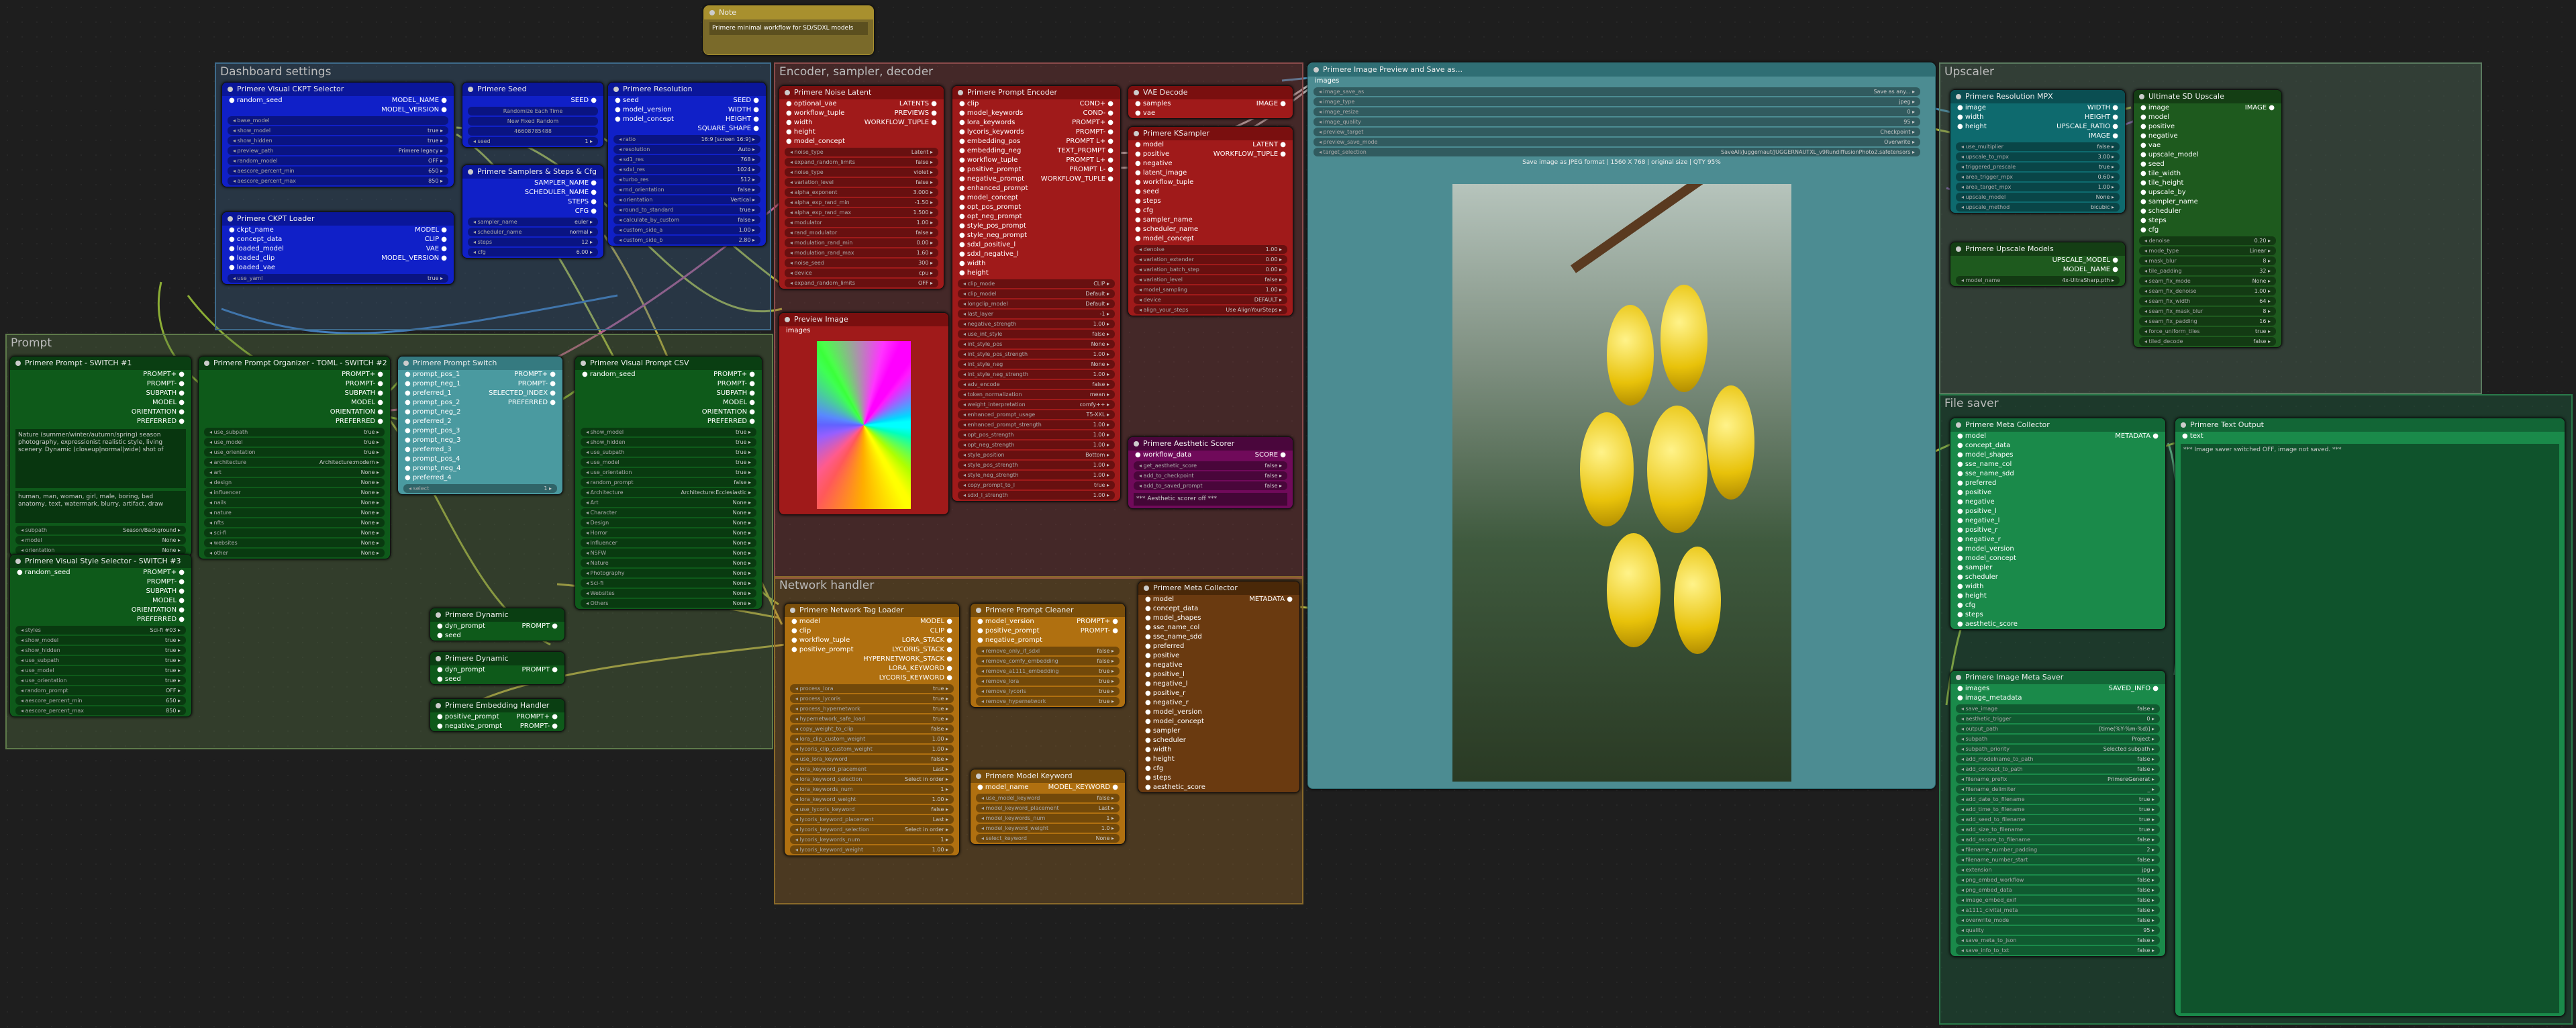  I want to click on widget-orientation: ◂ orientation Vertical ▸, so click(686, 199).